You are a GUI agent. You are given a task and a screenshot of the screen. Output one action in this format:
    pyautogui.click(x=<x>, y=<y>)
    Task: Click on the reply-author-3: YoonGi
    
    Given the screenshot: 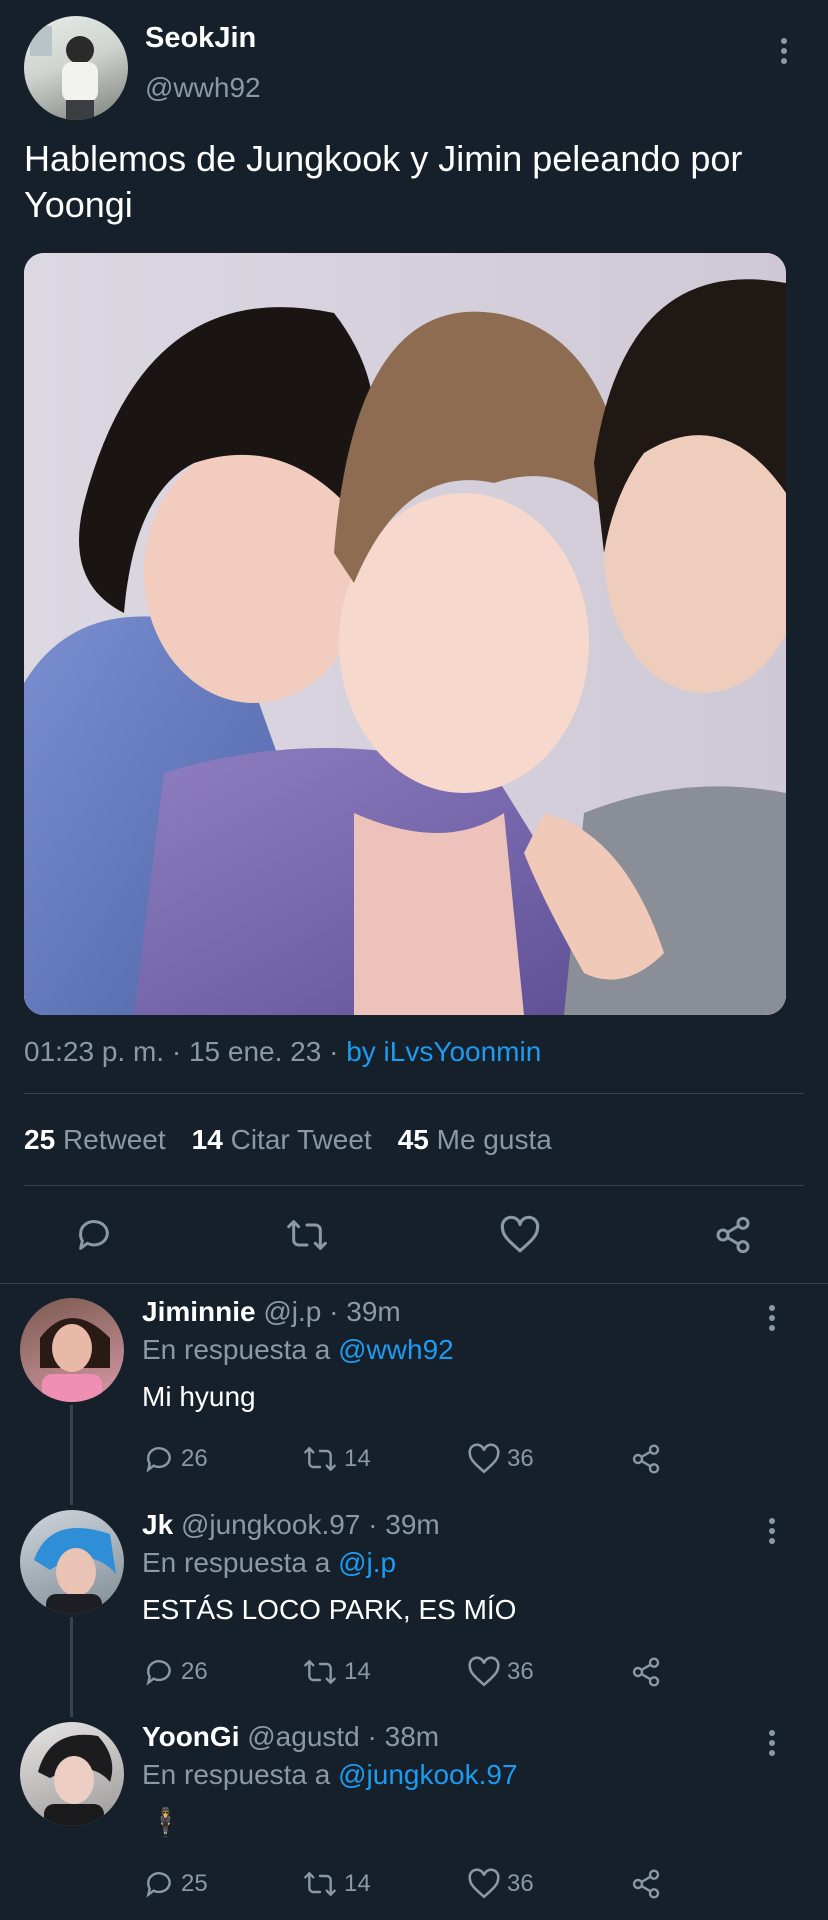 What is the action you would take?
    pyautogui.click(x=190, y=1736)
    